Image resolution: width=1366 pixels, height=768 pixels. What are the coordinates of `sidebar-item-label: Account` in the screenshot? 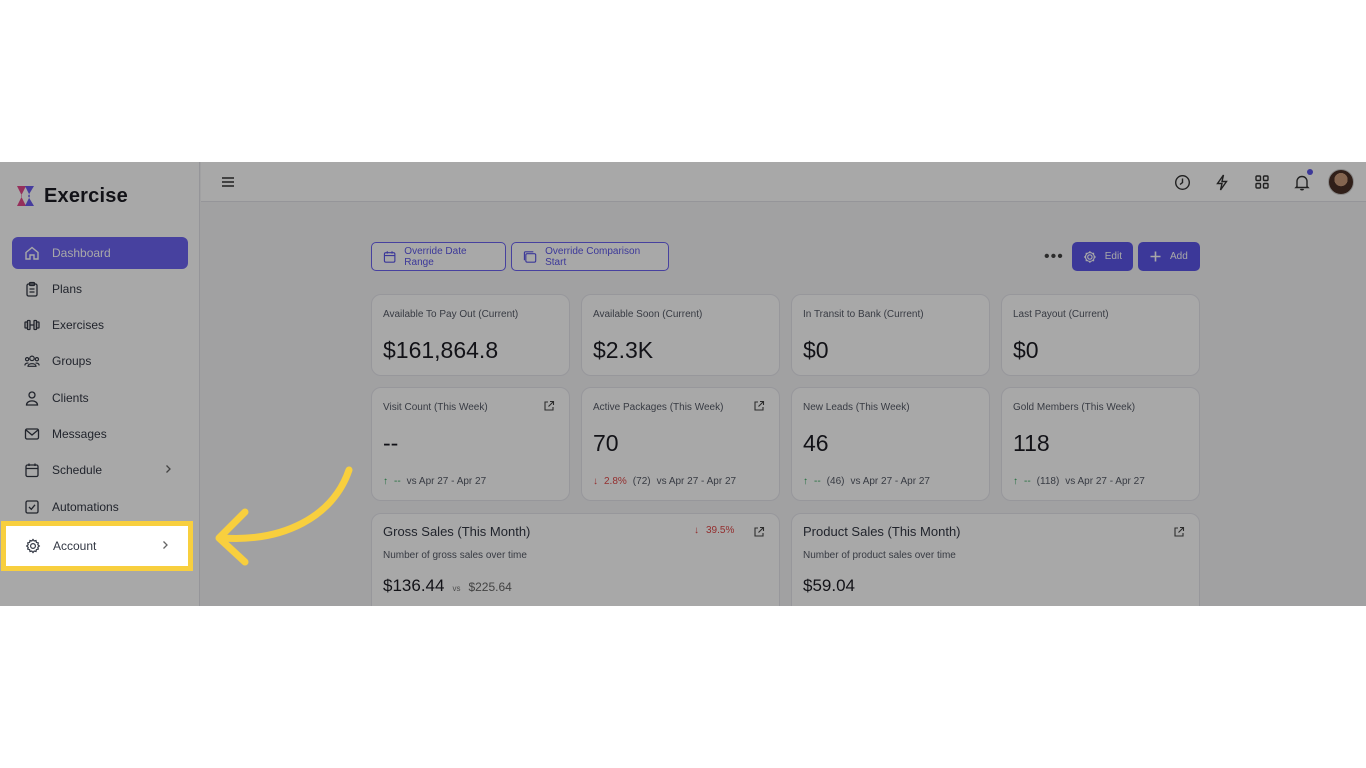 It's located at (75, 546).